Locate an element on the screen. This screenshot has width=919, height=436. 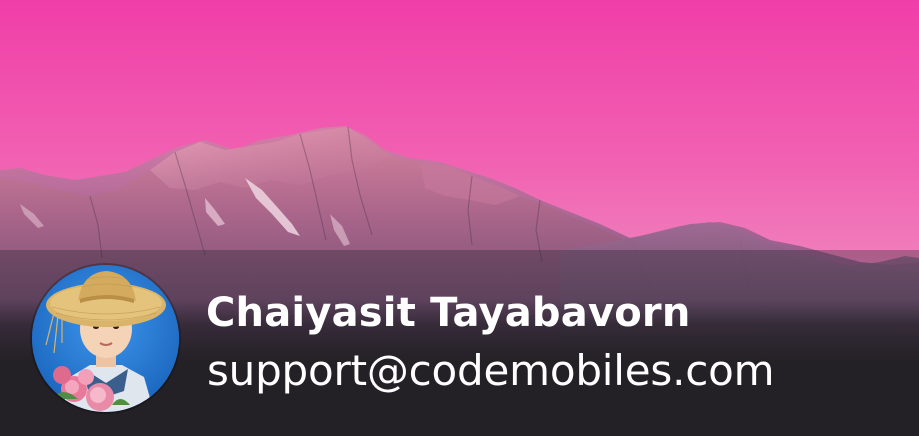
avatar-child-portrait is located at coordinates (105, 338).